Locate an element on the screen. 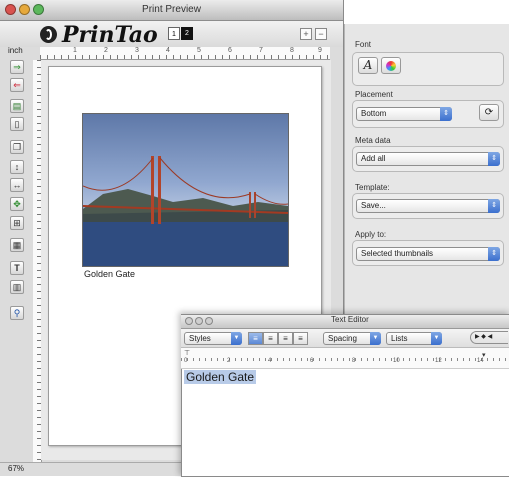 The image size is (509, 477). zoom-level: 67% is located at coordinates (16, 468).